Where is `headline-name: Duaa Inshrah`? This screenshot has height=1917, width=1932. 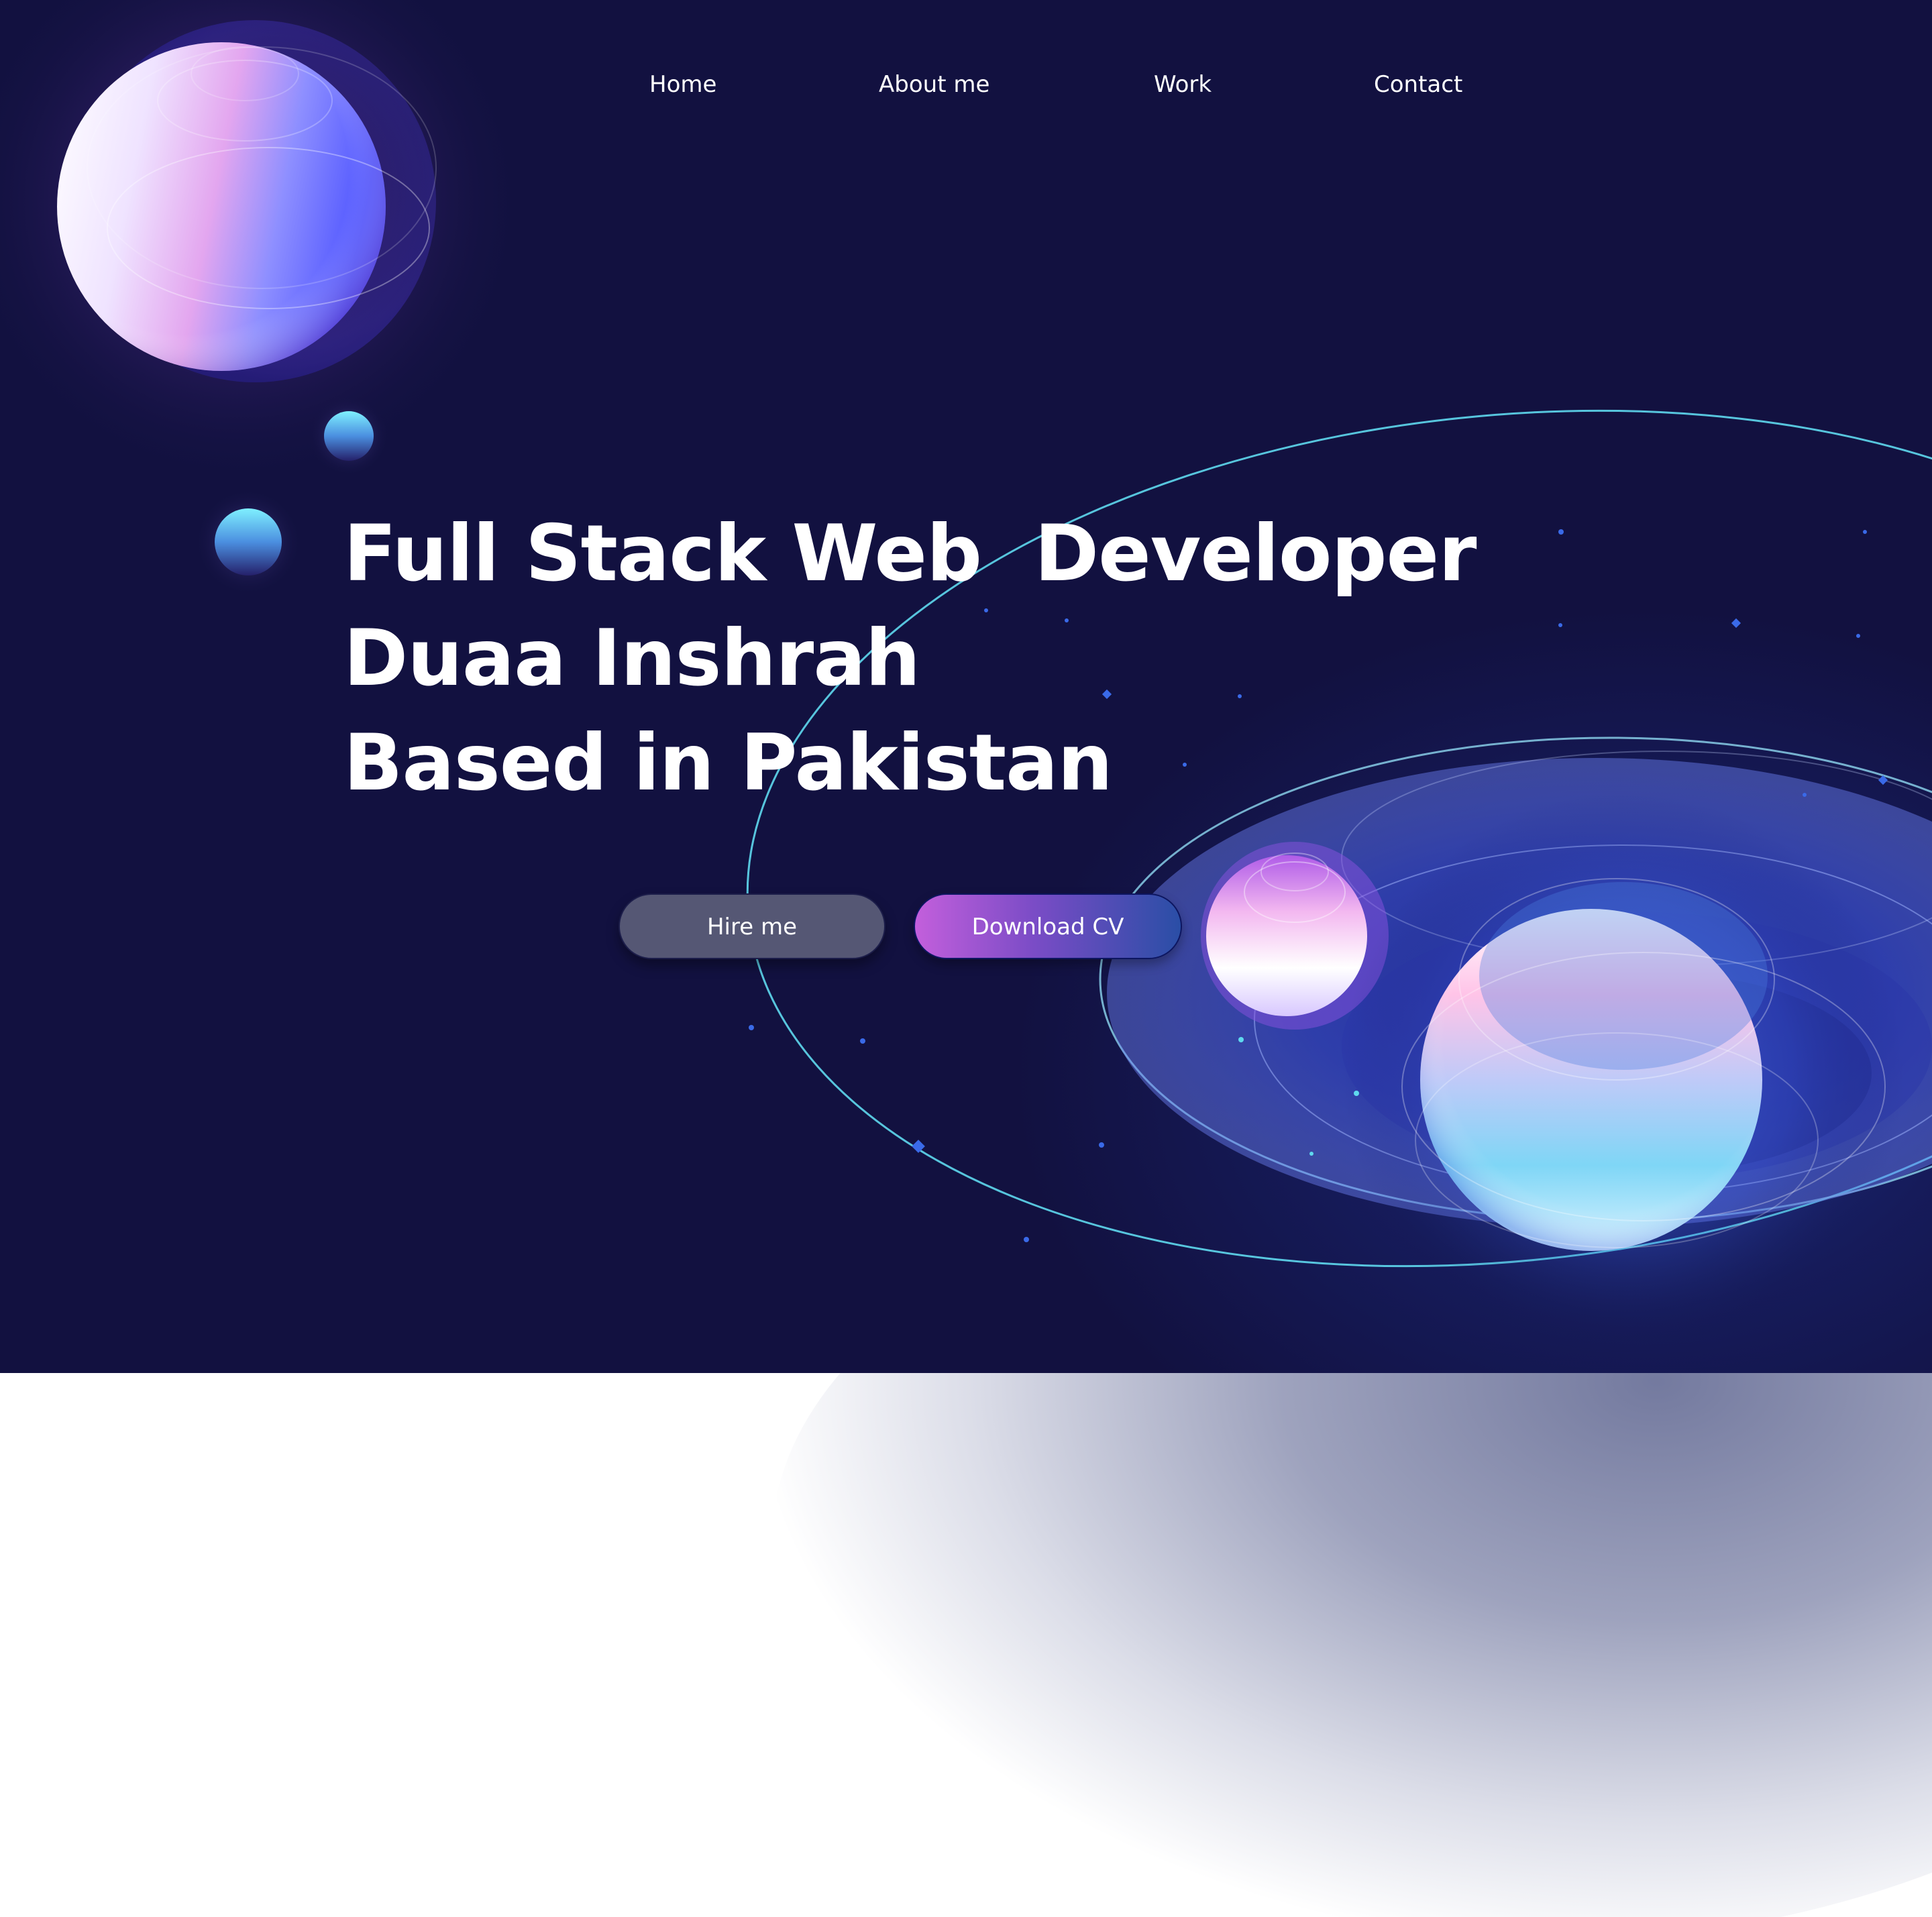
headline-name: Duaa Inshrah is located at coordinates (631, 658).